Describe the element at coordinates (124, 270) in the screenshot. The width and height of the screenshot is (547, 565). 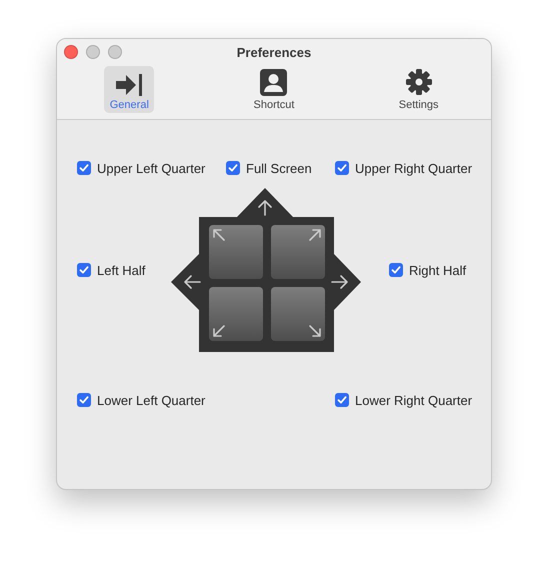
I see `checkbox-option: Left Half` at that location.